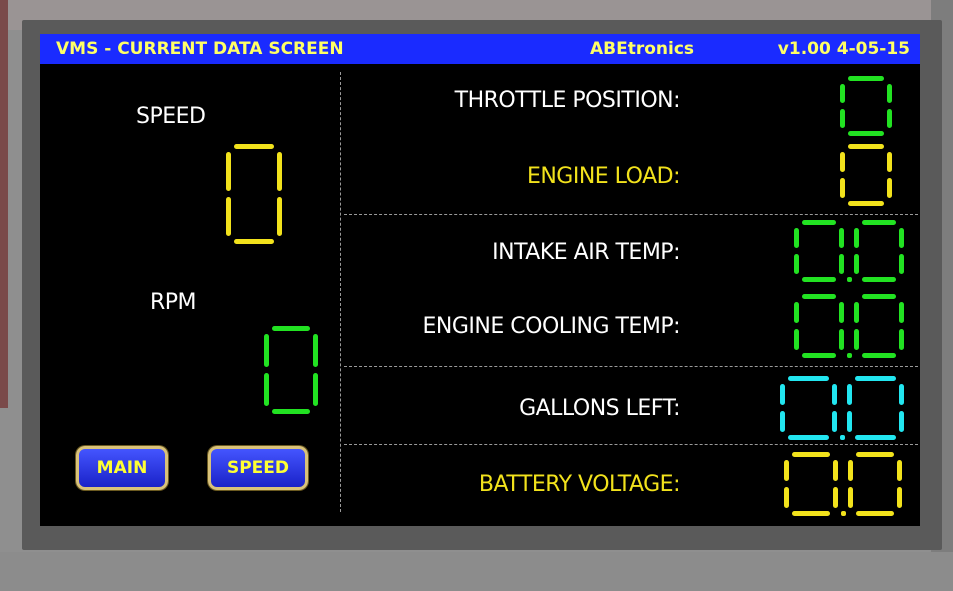 This screenshot has height=591, width=953. What do you see at coordinates (4, 204) in the screenshot?
I see `bezel-left` at bounding box center [4, 204].